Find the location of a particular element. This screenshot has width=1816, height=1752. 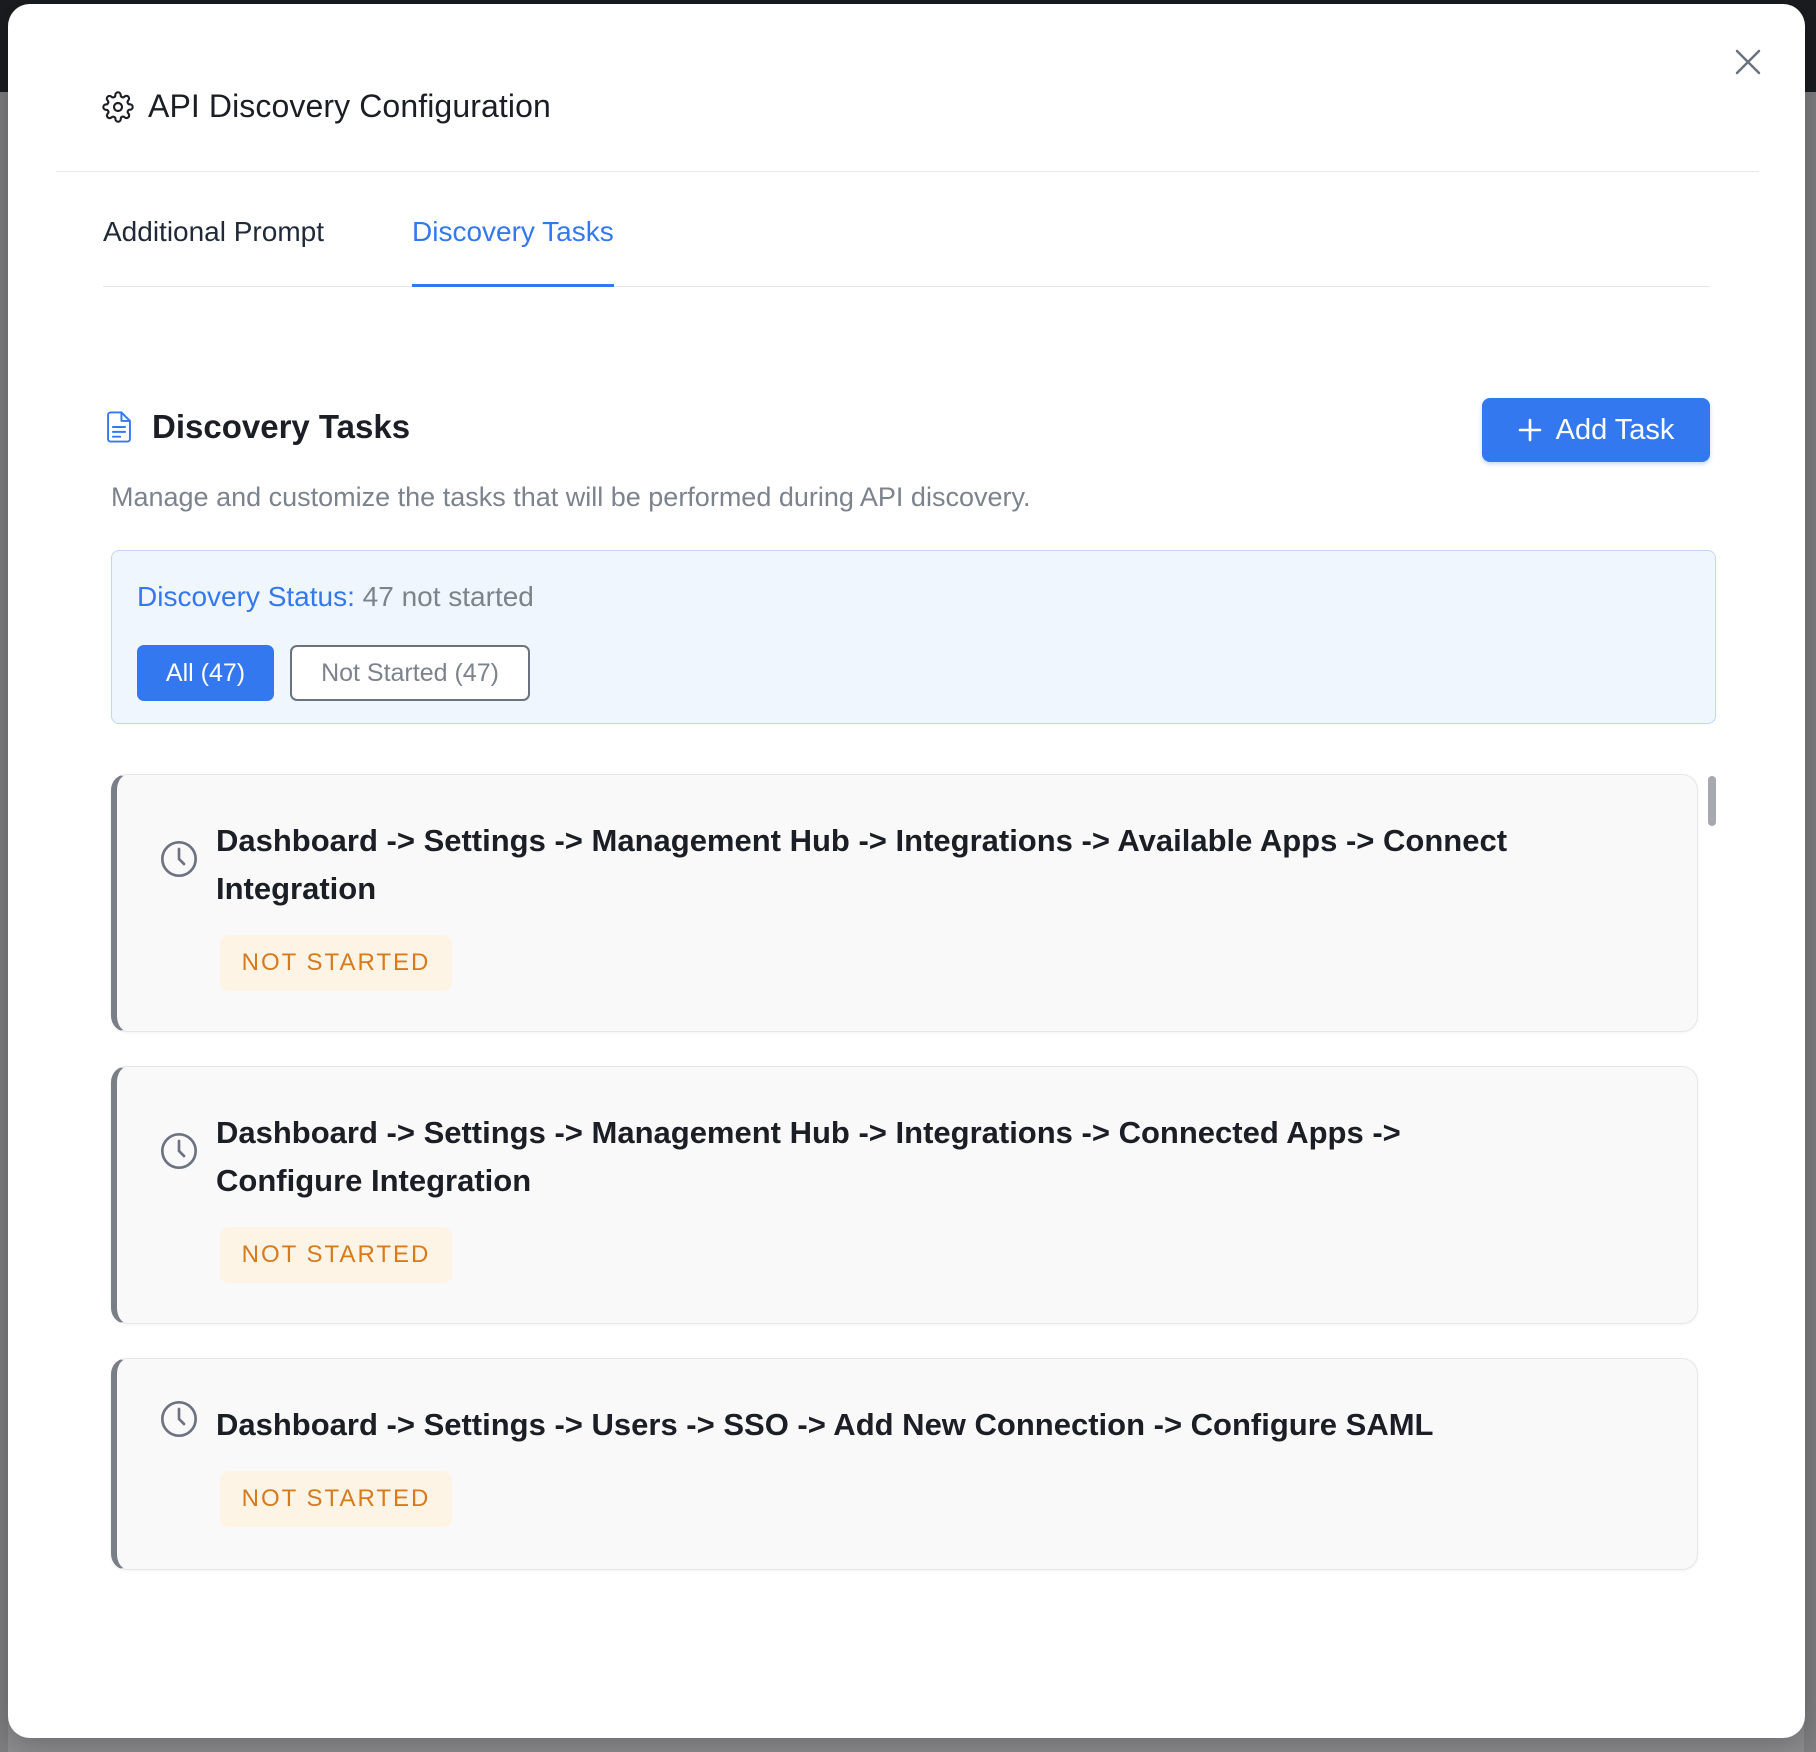

close-icon is located at coordinates (1748, 62).